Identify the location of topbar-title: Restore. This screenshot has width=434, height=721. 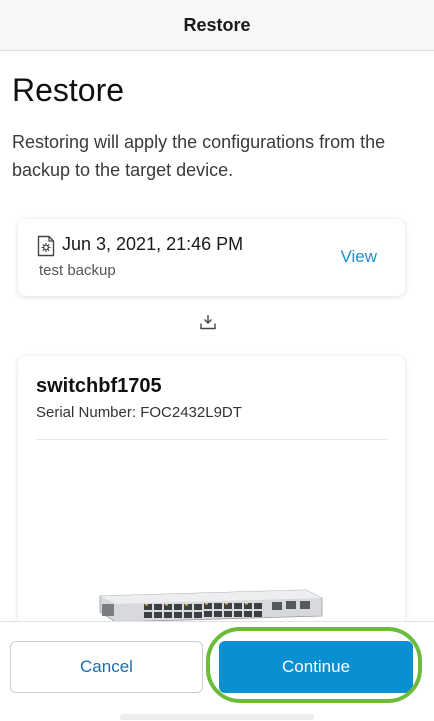
(217, 24).